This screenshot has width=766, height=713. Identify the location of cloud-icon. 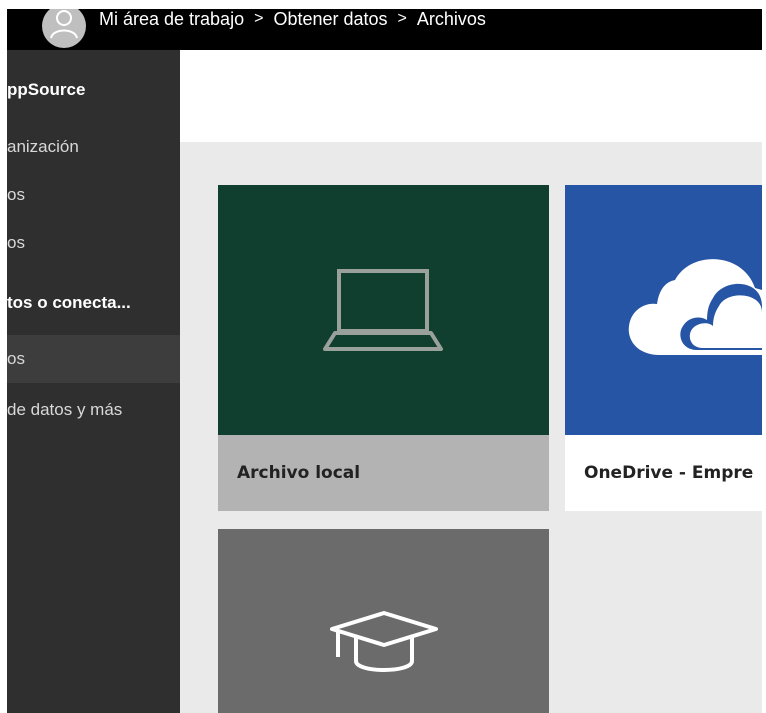
(695, 307).